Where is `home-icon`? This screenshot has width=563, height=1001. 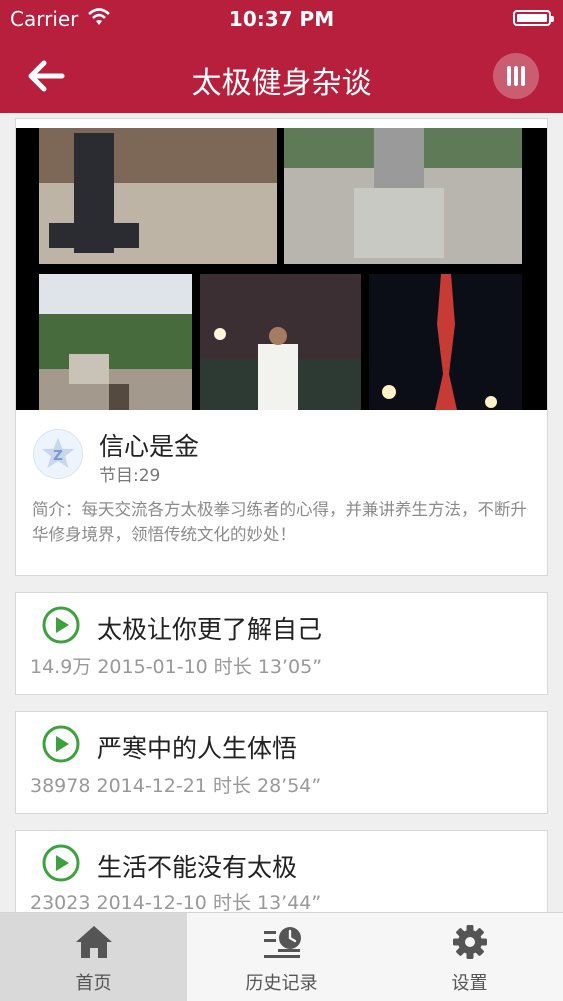 home-icon is located at coordinates (94, 942).